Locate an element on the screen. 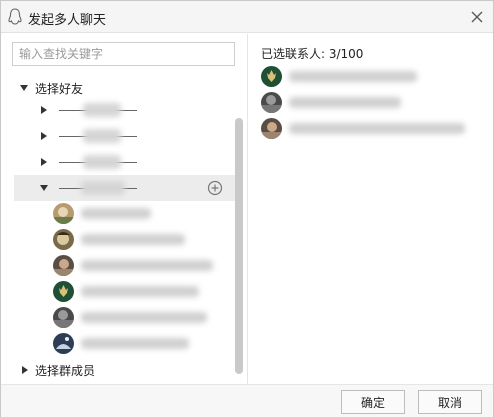 The width and height of the screenshot is (494, 417). friends-label: 选择好友 is located at coordinates (59, 89).